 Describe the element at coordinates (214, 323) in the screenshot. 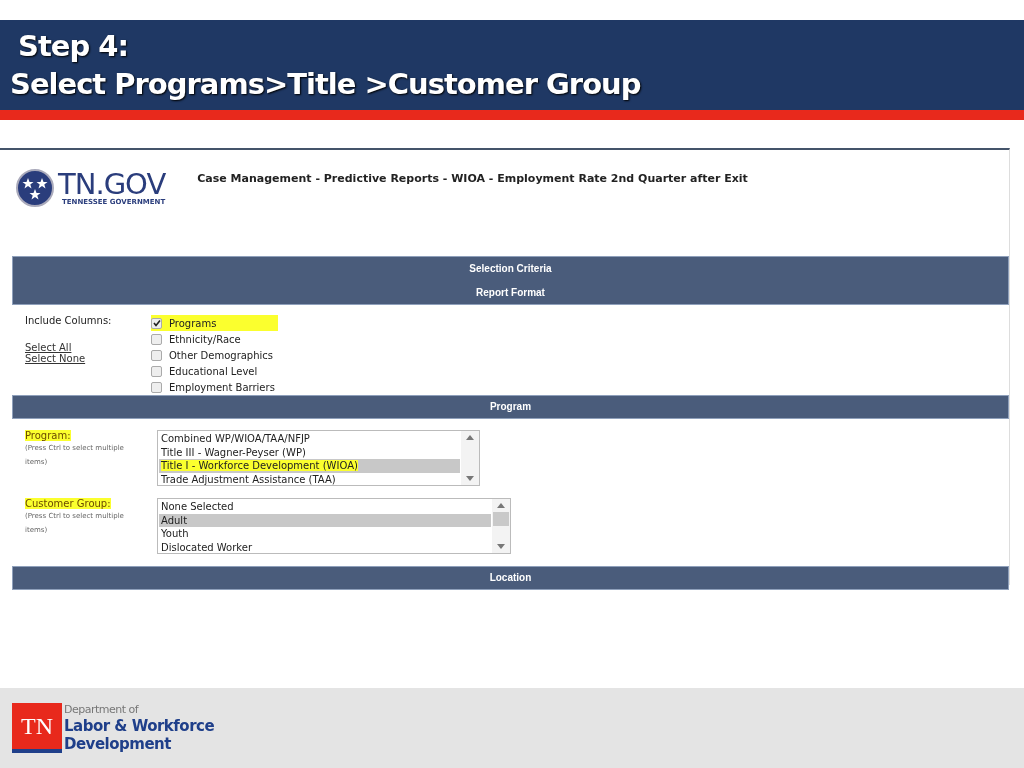

I see `highlighted-checkbox-row: Programs` at that location.